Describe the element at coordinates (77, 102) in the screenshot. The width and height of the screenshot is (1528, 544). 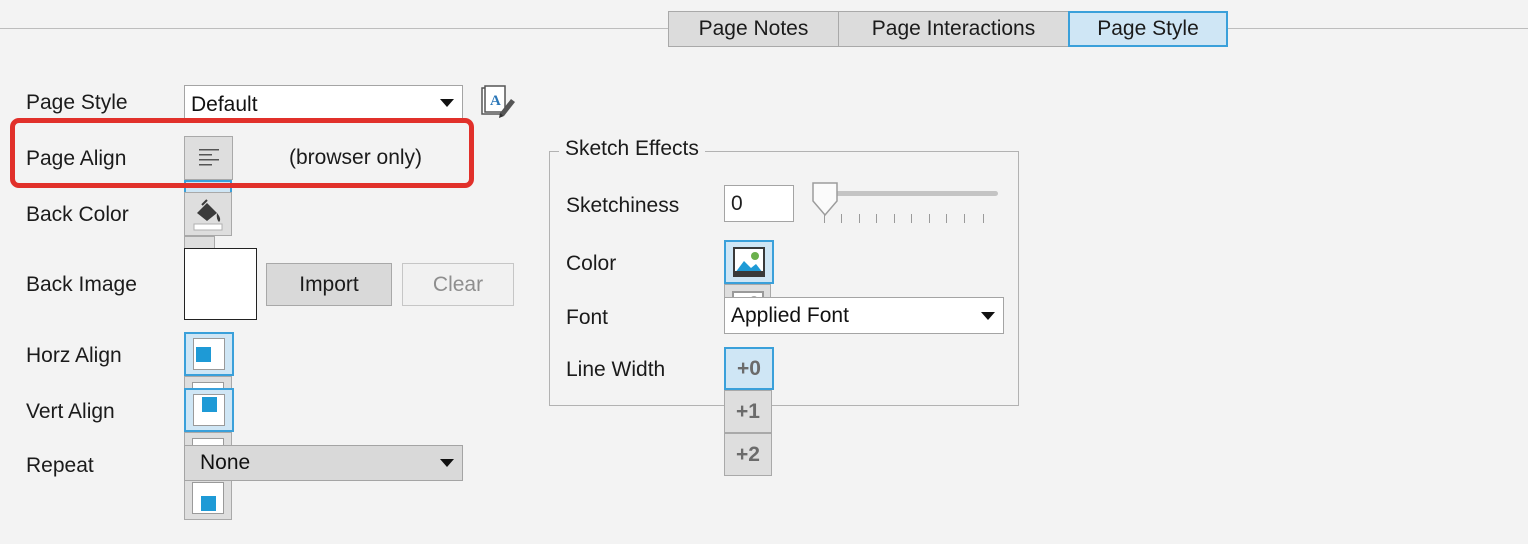
I see `page-style-label: Page Style` at that location.